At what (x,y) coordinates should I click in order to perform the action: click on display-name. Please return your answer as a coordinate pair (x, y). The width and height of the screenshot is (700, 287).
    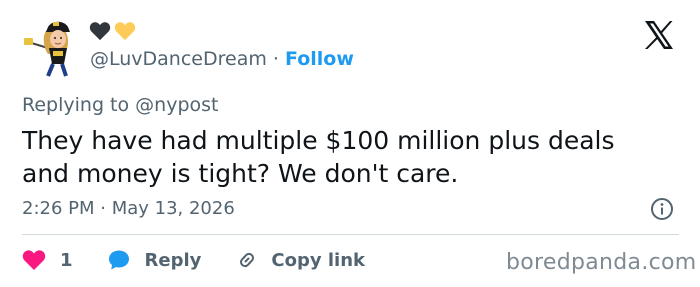
    Looking at the image, I should click on (112, 31).